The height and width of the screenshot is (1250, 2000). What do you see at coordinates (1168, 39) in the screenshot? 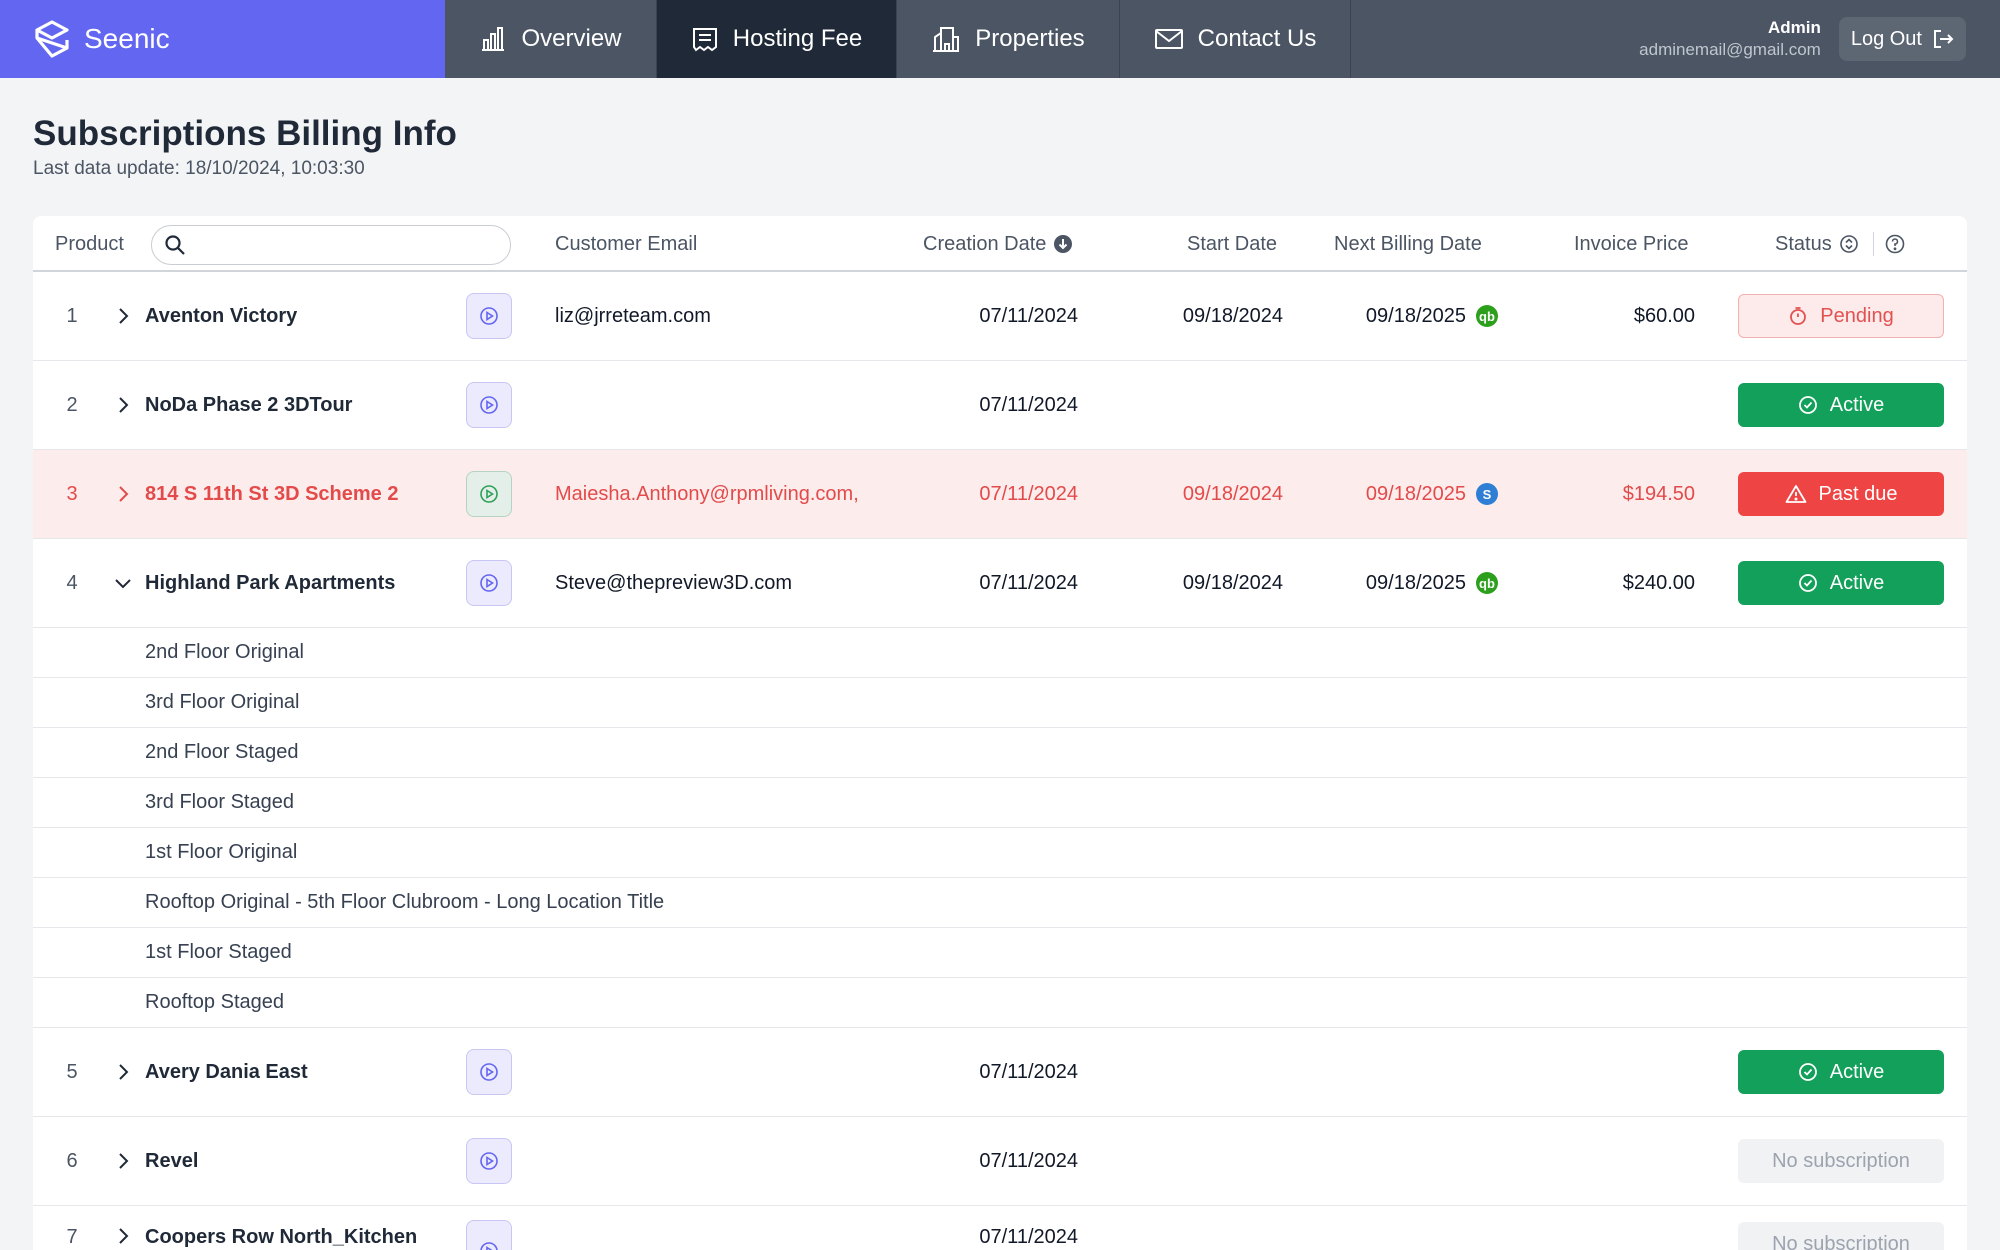
I see `mail-icon` at bounding box center [1168, 39].